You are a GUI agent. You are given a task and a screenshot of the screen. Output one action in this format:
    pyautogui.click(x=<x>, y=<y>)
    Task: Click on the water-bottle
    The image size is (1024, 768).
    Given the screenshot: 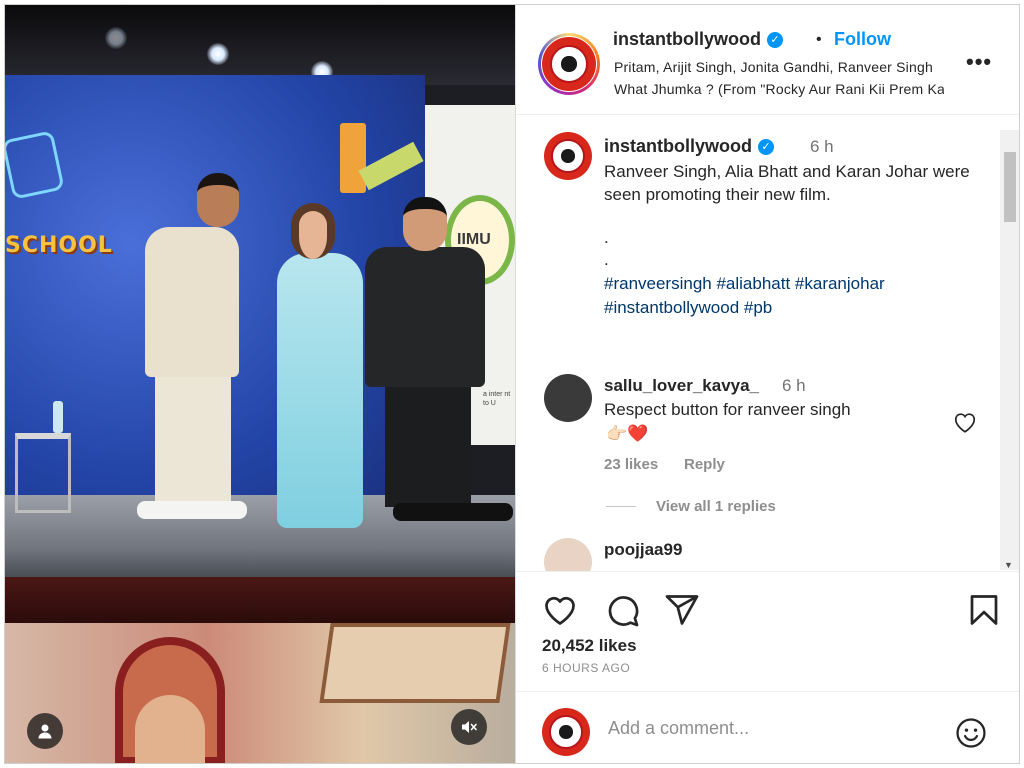 What is the action you would take?
    pyautogui.click(x=58, y=417)
    